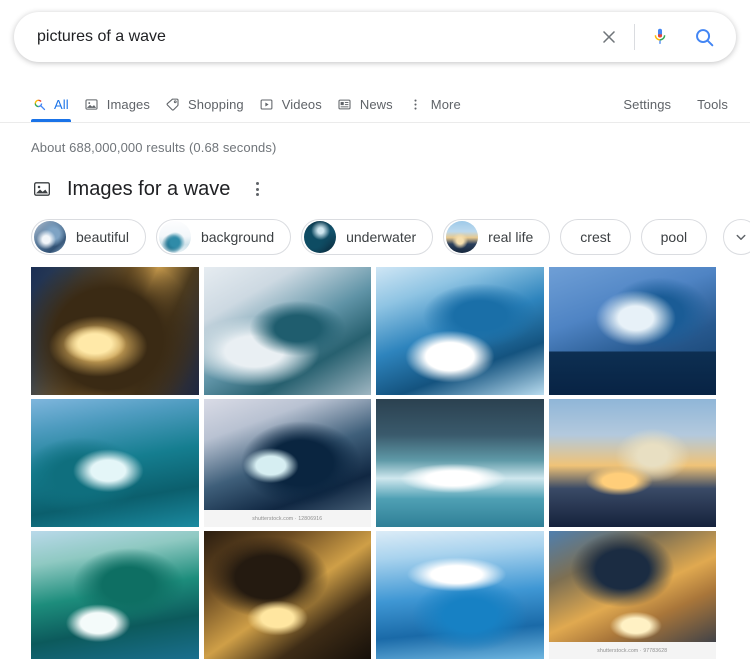  What do you see at coordinates (128, 104) in the screenshot?
I see `tab-images-label: Images` at bounding box center [128, 104].